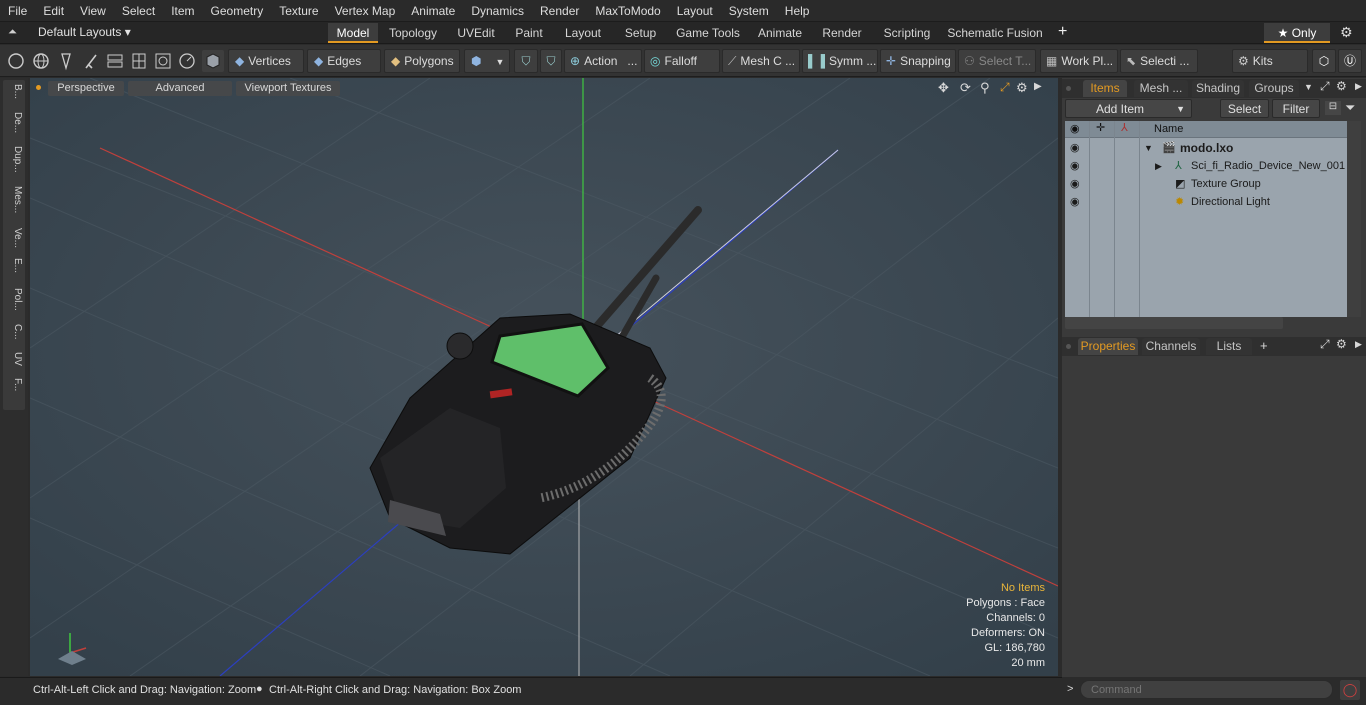 The image size is (1366, 705). What do you see at coordinates (1341, 86) in the screenshot?
I see `items-gear-icon: ⚙` at bounding box center [1341, 86].